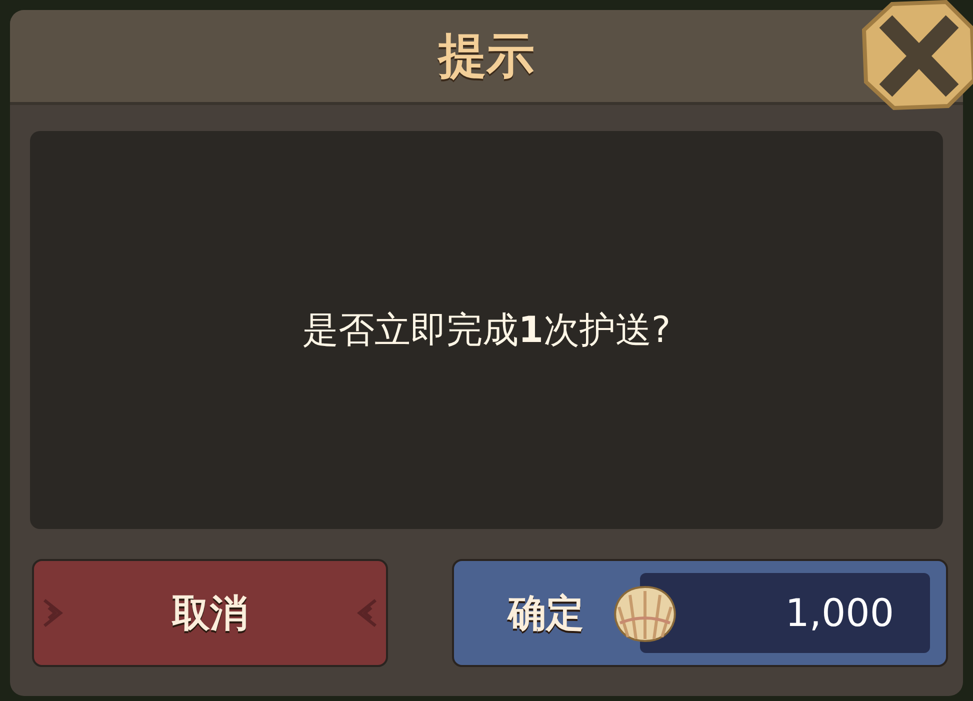 This screenshot has width=973, height=701. I want to click on cancel-button: 取消, so click(210, 613).